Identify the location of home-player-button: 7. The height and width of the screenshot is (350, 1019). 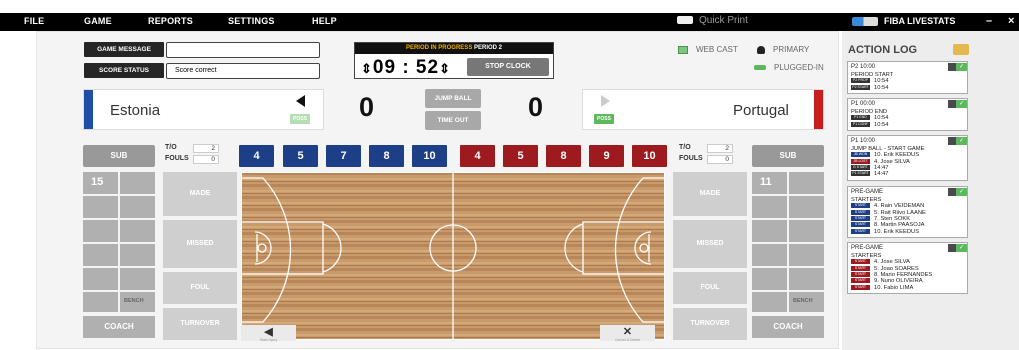
(343, 156).